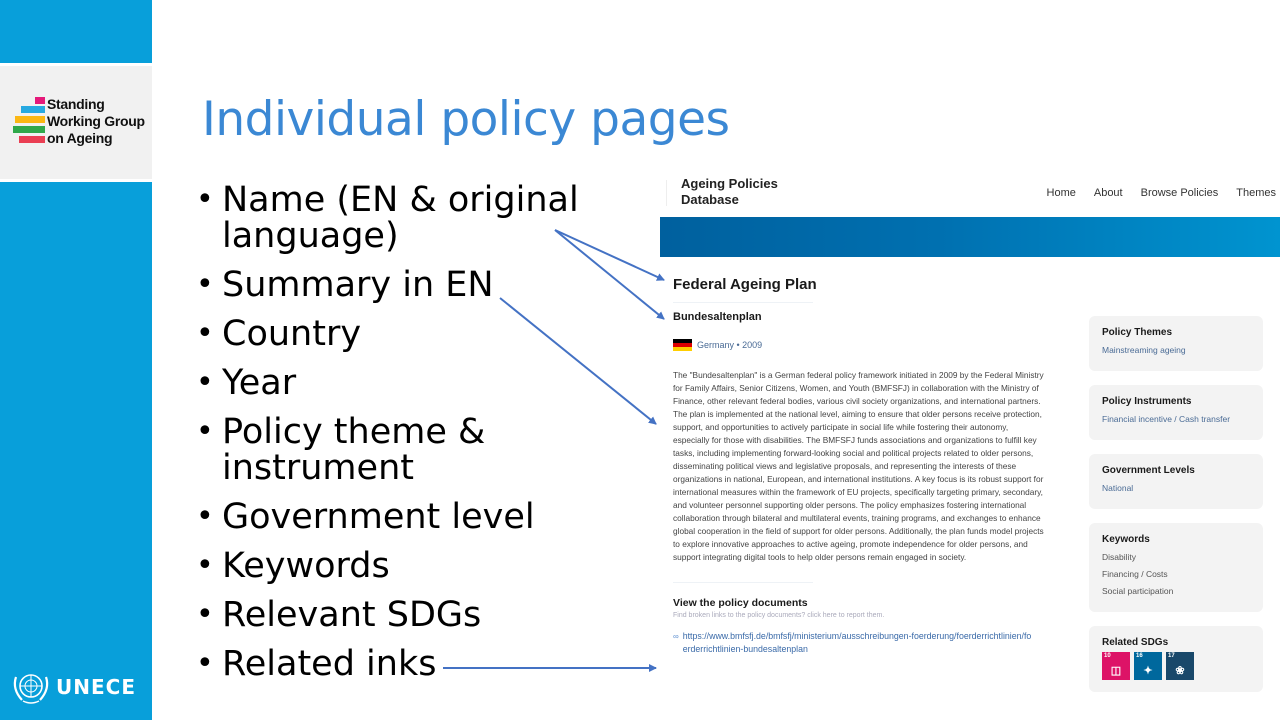 This screenshot has height=720, width=1280. I want to click on sdg-16-badge: 16 ✦, so click(1148, 666).